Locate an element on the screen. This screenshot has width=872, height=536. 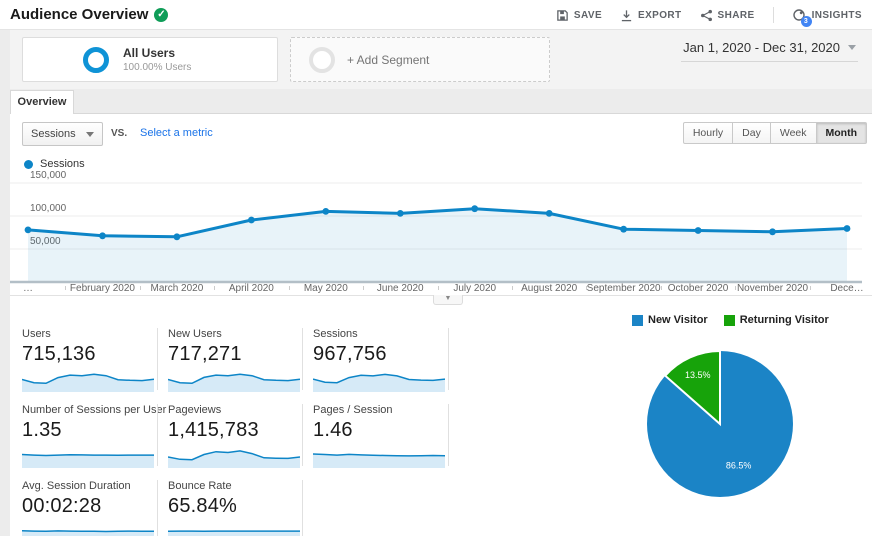
metric-label: Bounce Rate is located at coordinates (200, 486).